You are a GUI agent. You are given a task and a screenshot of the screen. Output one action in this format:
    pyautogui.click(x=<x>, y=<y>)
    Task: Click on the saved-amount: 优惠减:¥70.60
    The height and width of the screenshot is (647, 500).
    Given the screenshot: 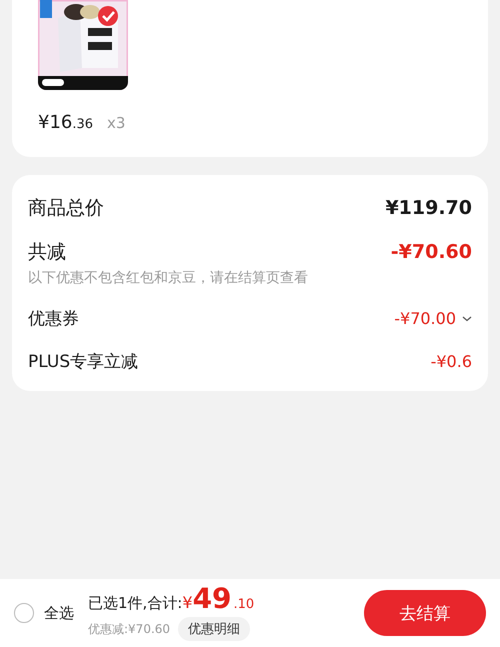 What is the action you would take?
    pyautogui.click(x=129, y=629)
    